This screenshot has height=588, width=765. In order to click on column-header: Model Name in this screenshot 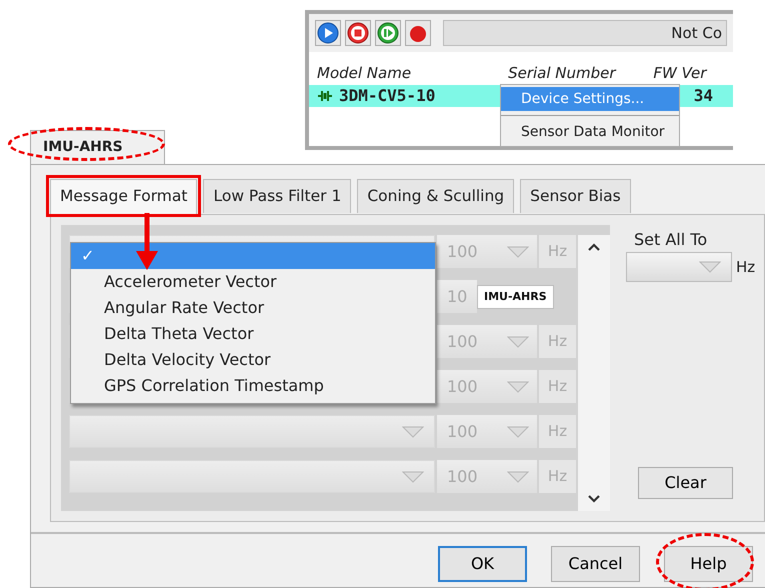, I will do `click(364, 73)`.